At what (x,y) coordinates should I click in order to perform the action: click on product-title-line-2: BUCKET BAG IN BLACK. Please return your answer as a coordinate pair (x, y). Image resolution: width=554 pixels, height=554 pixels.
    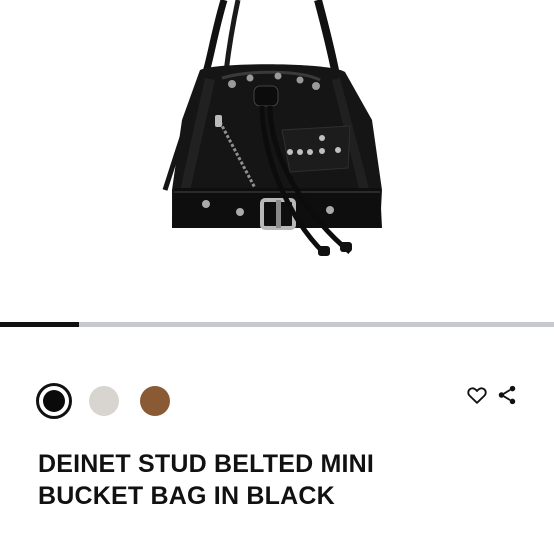
    Looking at the image, I should click on (186, 496).